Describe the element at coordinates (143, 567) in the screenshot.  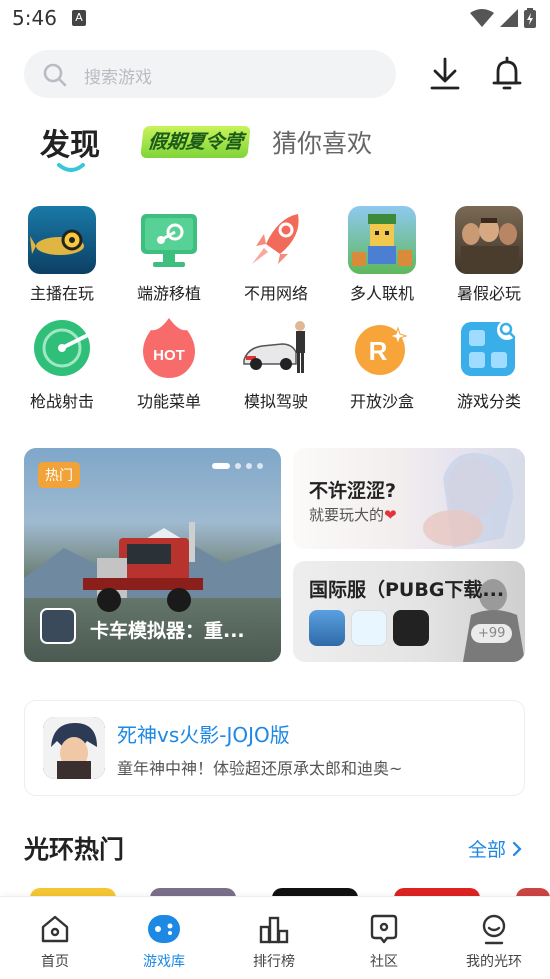
I see `truck-image` at that location.